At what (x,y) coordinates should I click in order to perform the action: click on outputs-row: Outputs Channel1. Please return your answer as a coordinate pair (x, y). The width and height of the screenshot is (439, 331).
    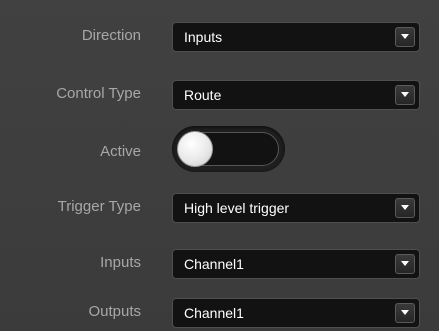
    Looking at the image, I should click on (219, 312).